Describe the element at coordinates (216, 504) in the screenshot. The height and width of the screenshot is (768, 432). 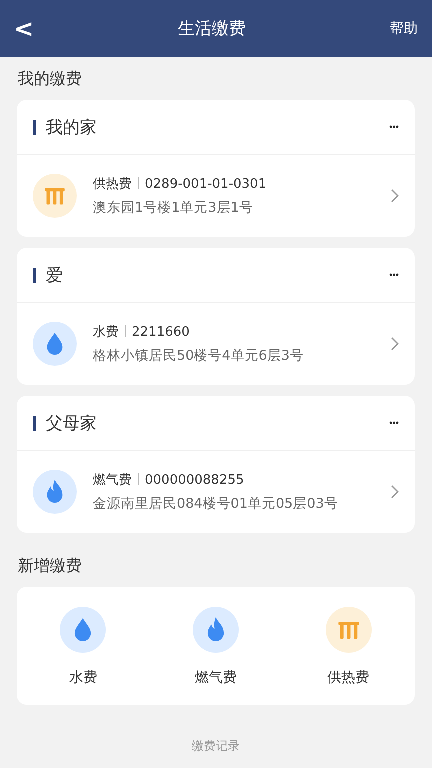
I see `account-address: 金源南里居民084楼号01单元05层03号` at that location.